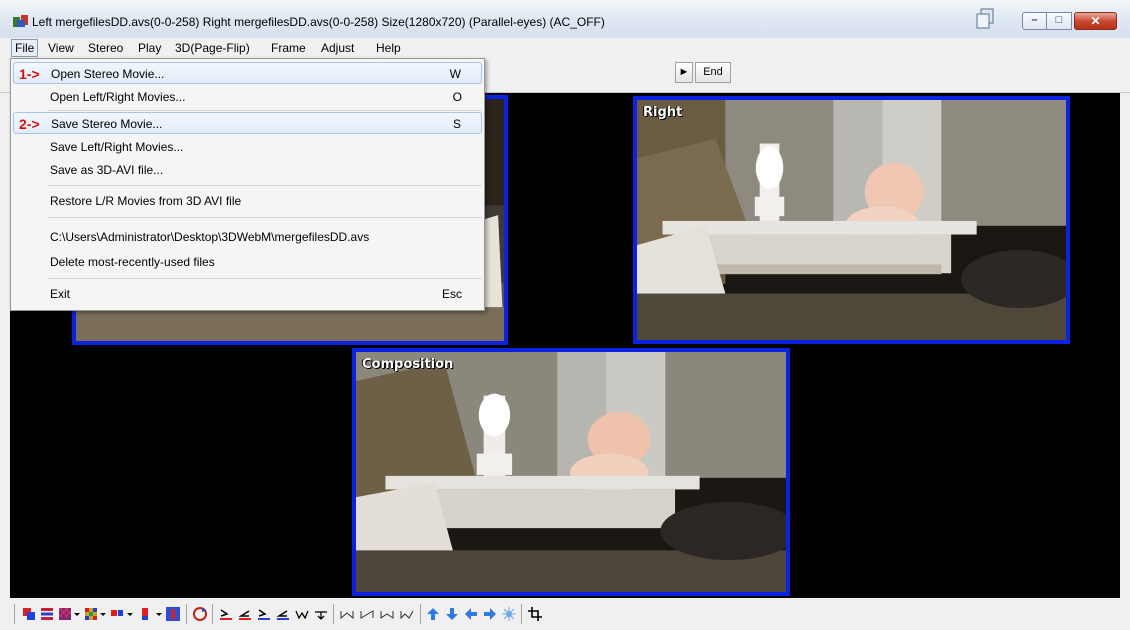 This screenshot has height=630, width=1130. I want to click on window-tile-icon, so click(985, 19).